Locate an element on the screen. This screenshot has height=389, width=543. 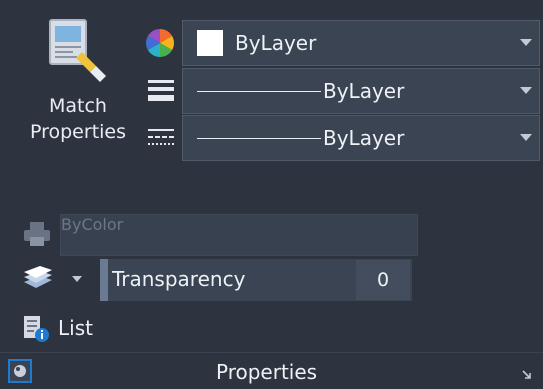
plot-style-dropdown: ByColor is located at coordinates (239, 235).